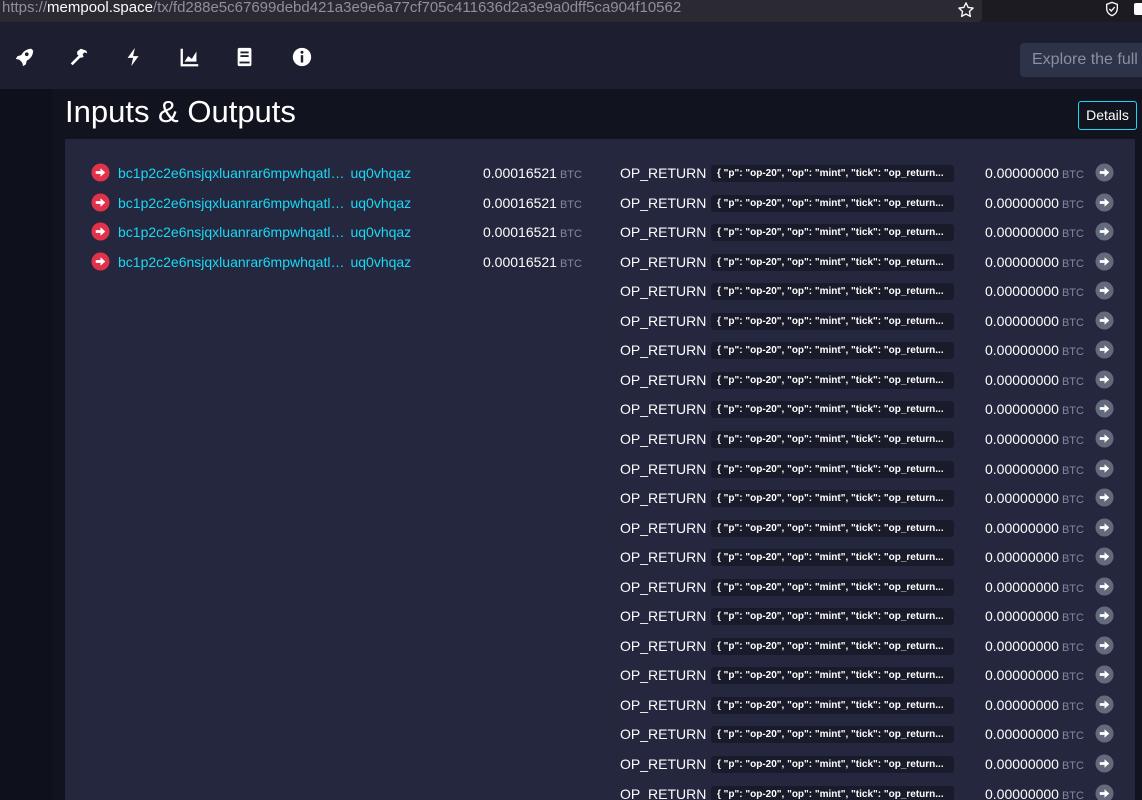 The width and height of the screenshot is (1142, 800). Describe the element at coordinates (134, 57) in the screenshot. I see `lightning-icon` at that location.